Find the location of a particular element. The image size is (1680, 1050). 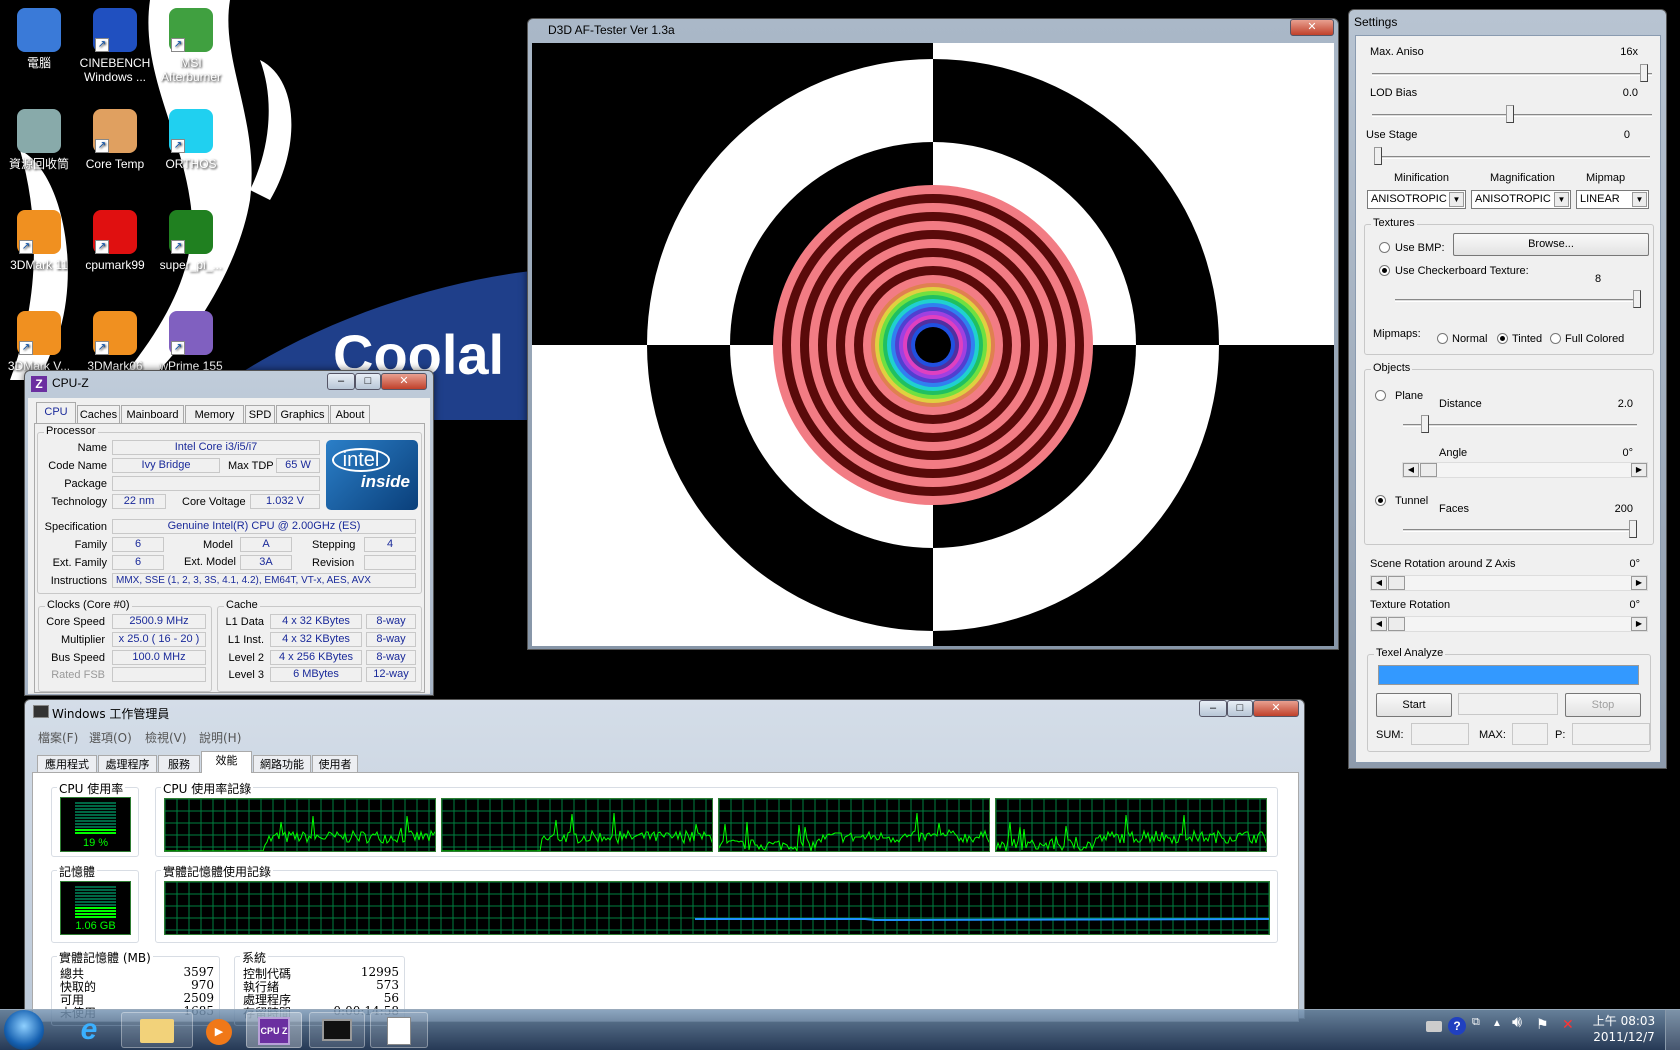

start-button: Start is located at coordinates (1414, 705).